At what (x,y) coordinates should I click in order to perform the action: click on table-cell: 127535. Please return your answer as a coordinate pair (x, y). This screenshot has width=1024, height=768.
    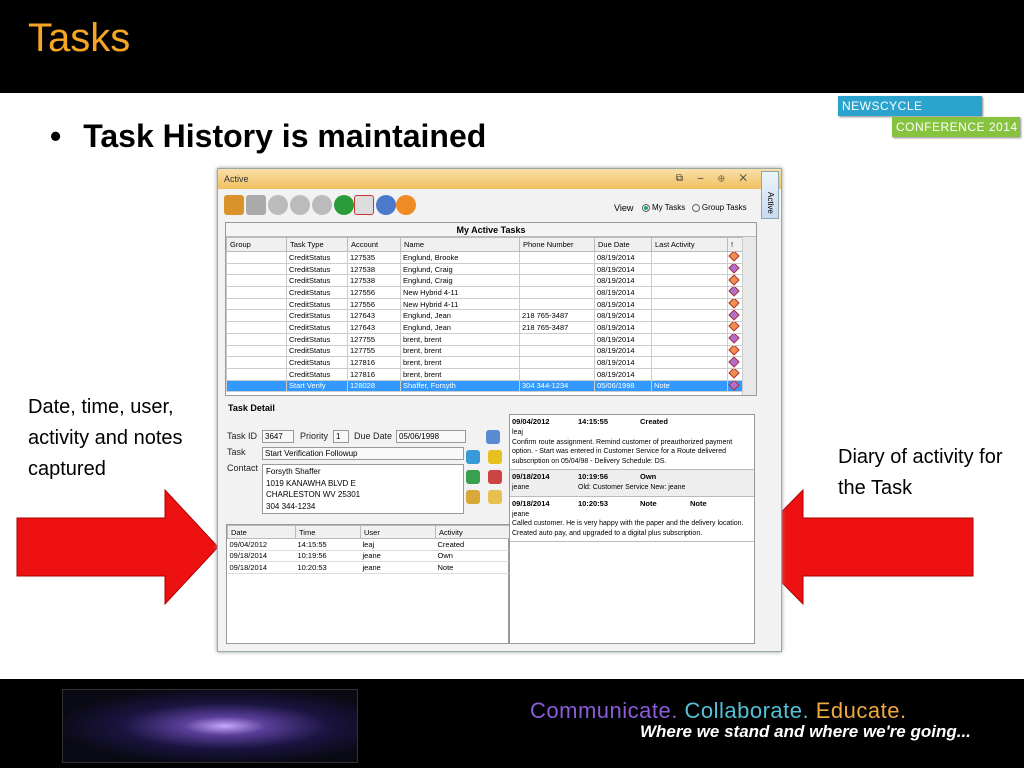
    Looking at the image, I should click on (374, 257).